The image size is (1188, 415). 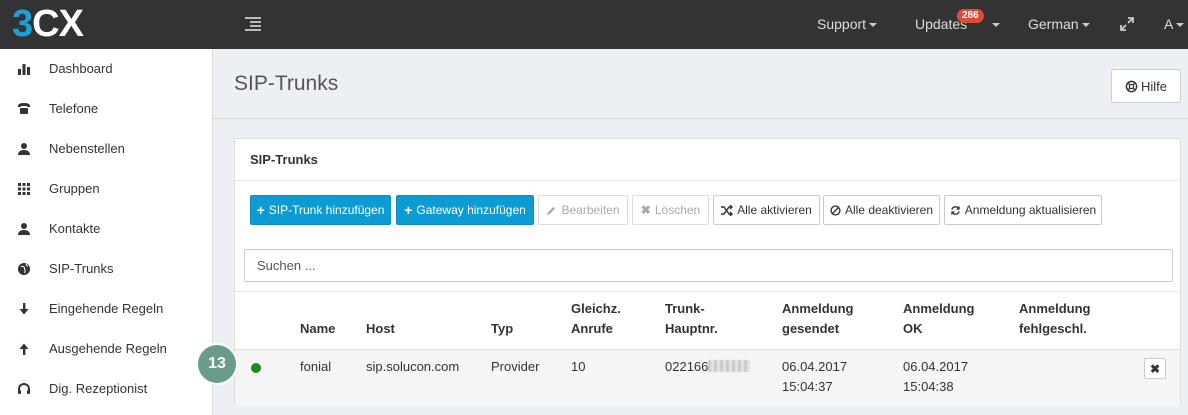 What do you see at coordinates (842, 24) in the screenshot?
I see `support-label: Support` at bounding box center [842, 24].